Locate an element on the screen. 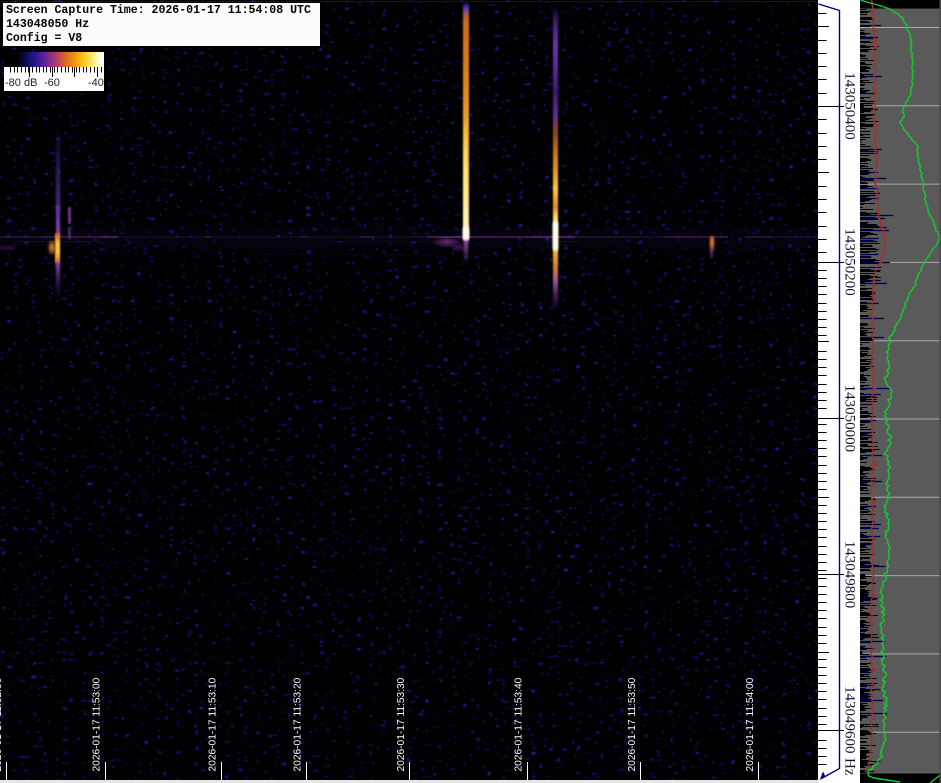  svg-text: 143050000 is located at coordinates (850, 419).